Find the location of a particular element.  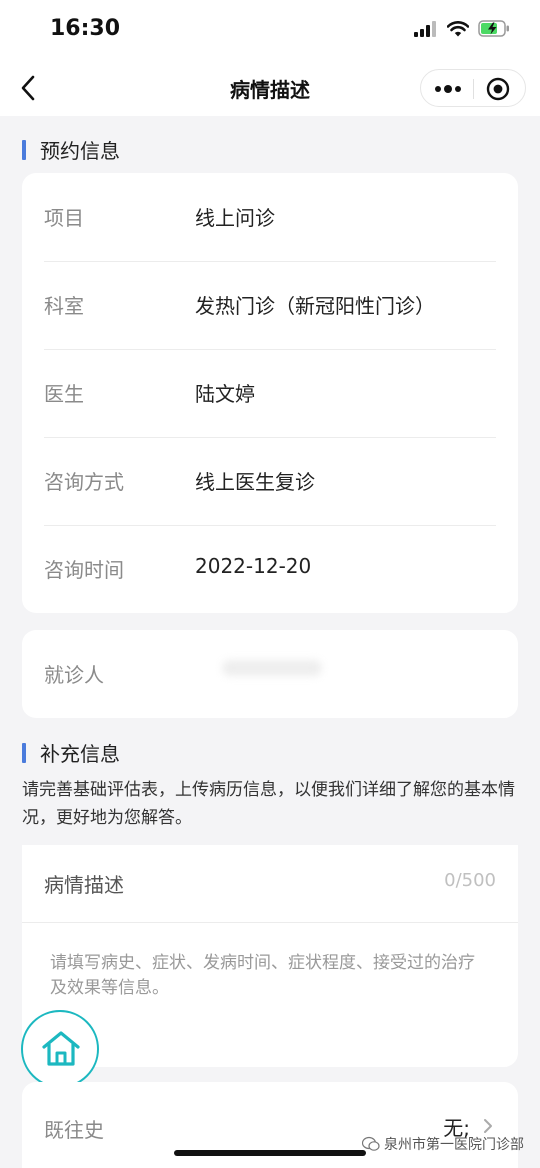

patient-name-redacted is located at coordinates (272, 668).